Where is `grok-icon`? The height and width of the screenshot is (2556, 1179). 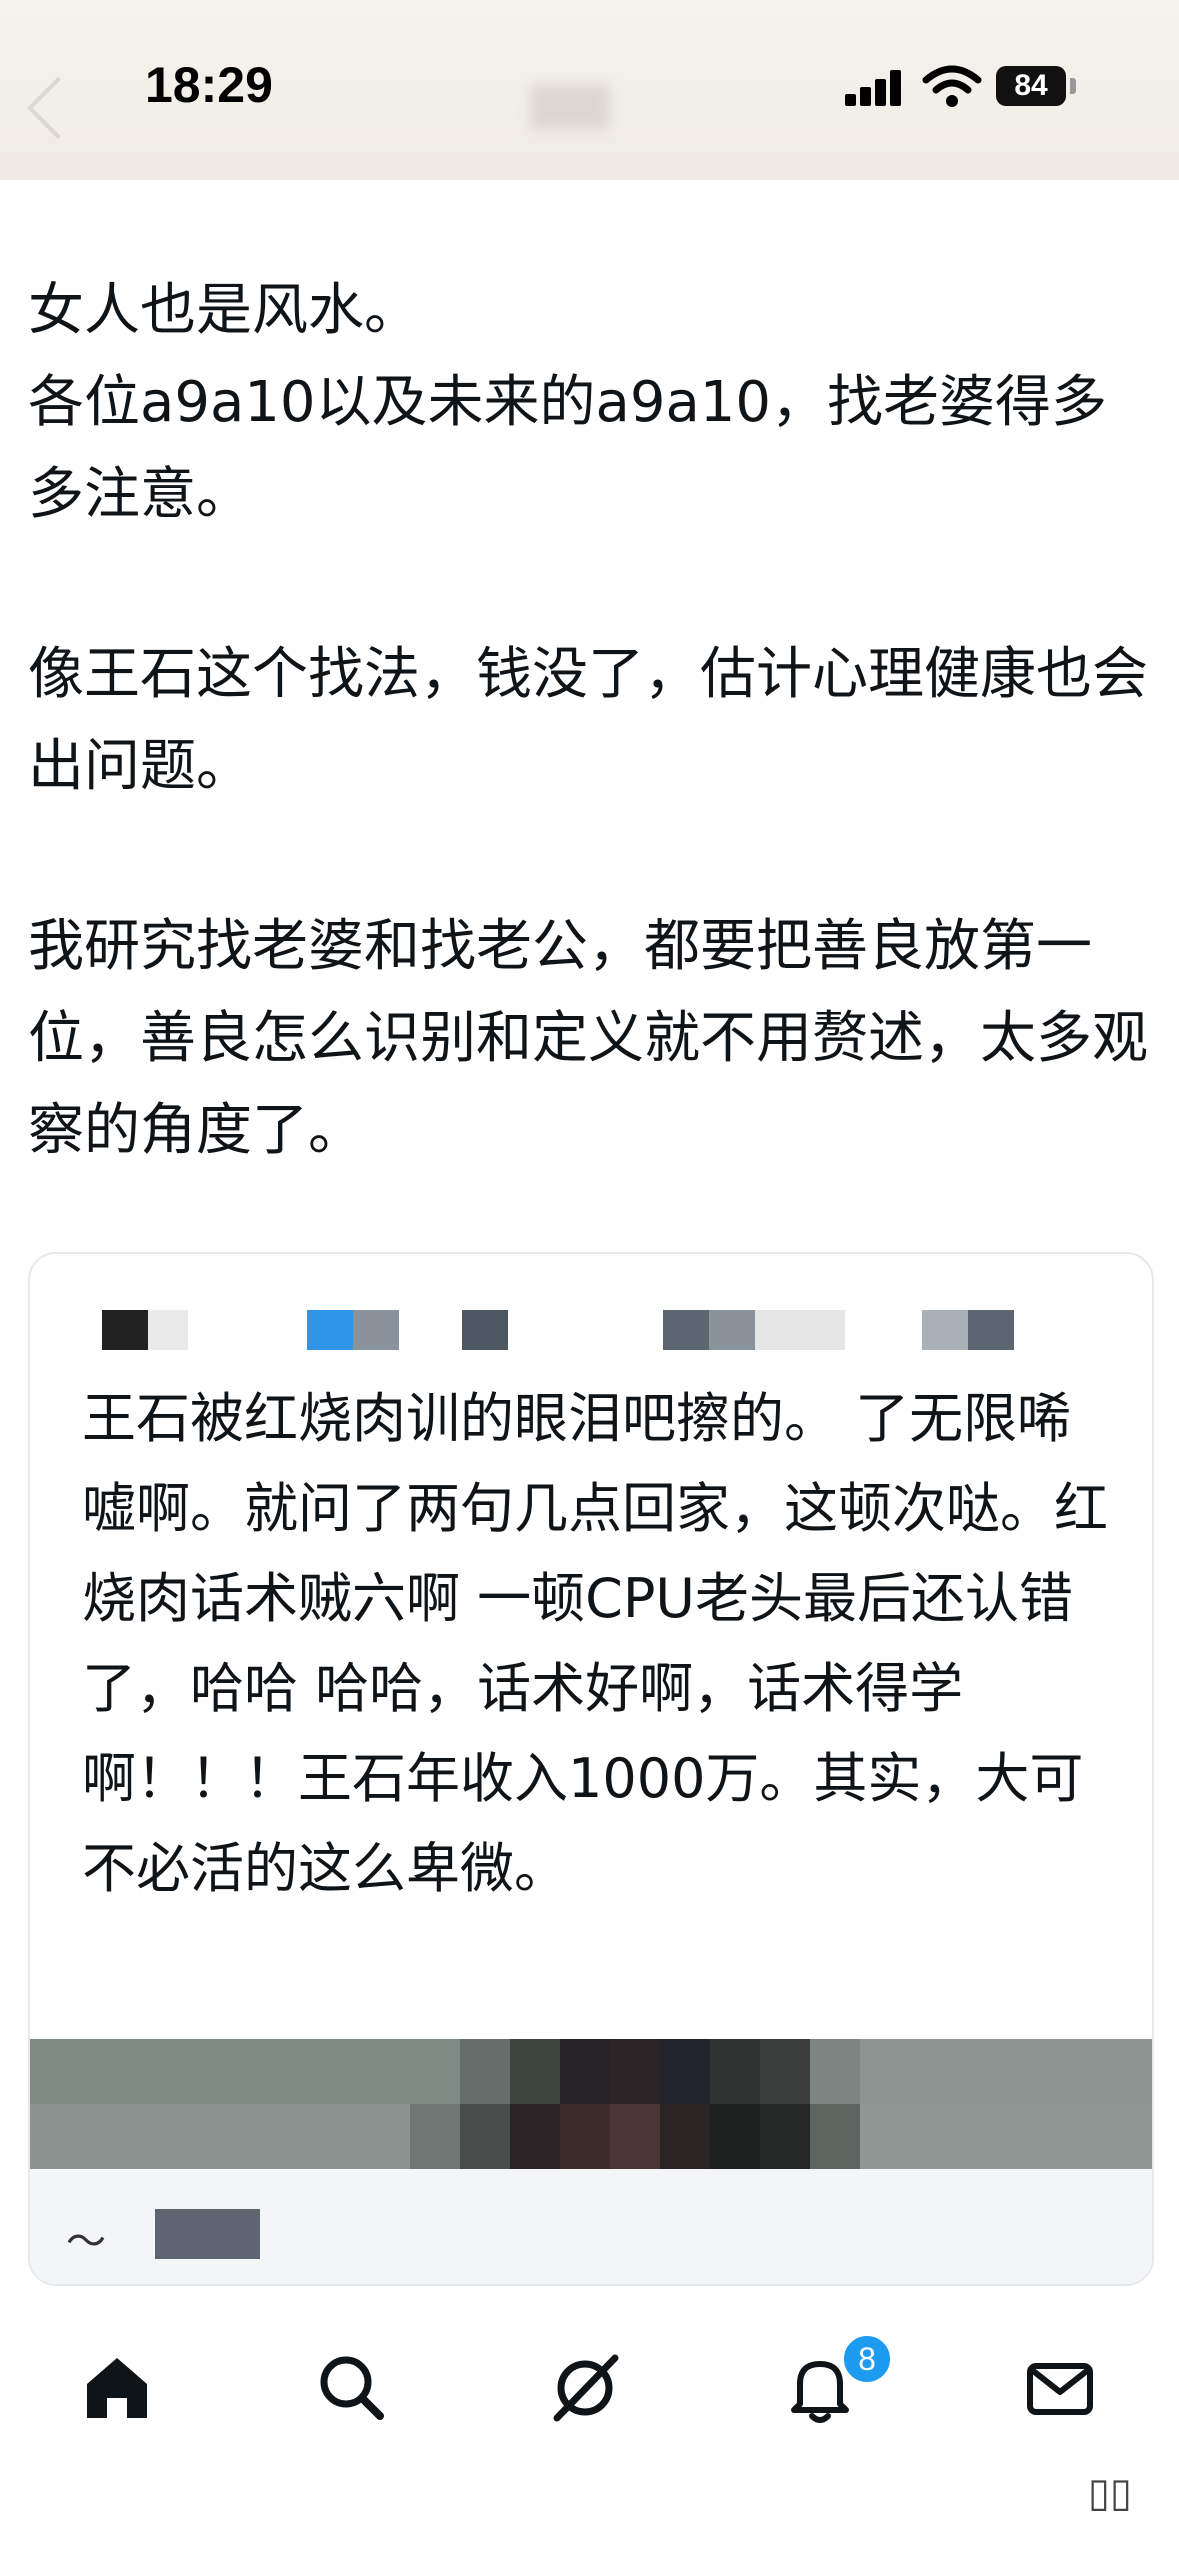
grok-icon is located at coordinates (585, 2388).